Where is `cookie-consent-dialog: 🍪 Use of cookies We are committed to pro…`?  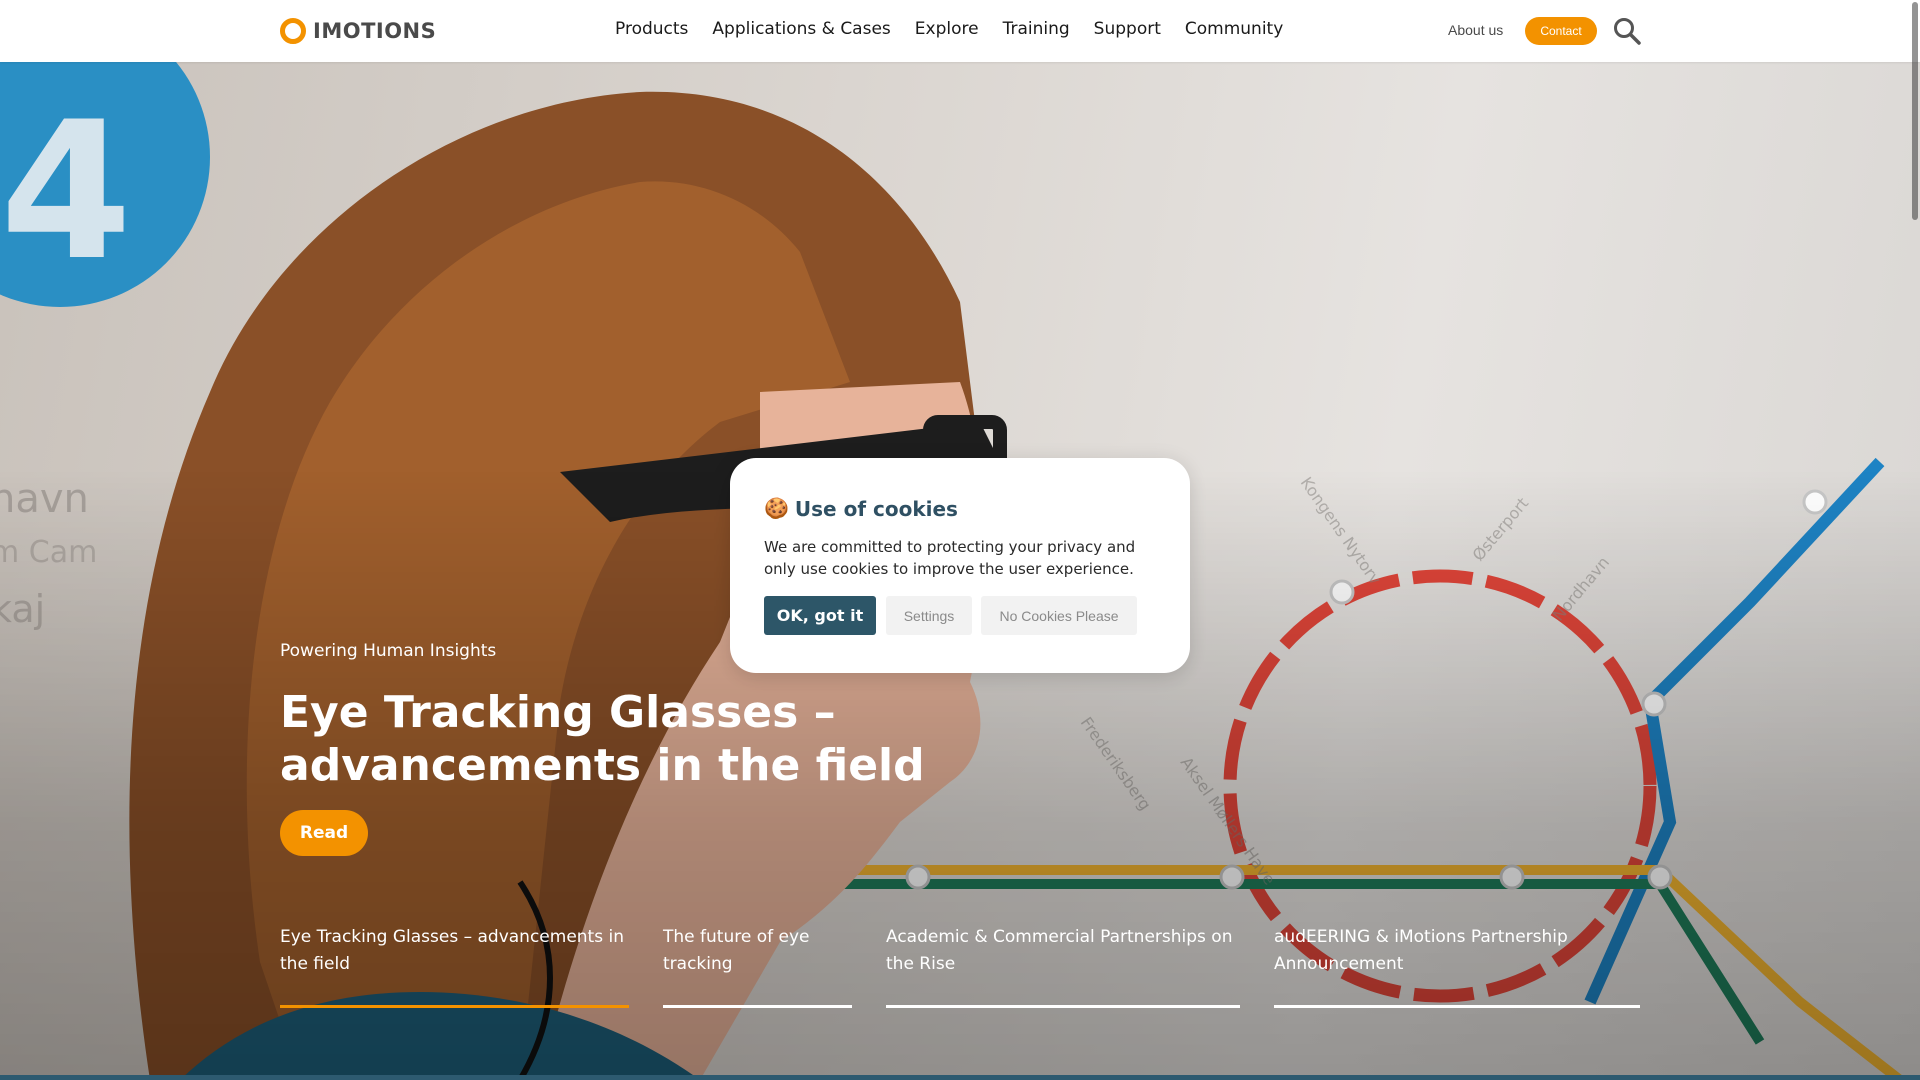 cookie-consent-dialog: 🍪 Use of cookies We are committed to pro… is located at coordinates (960, 565).